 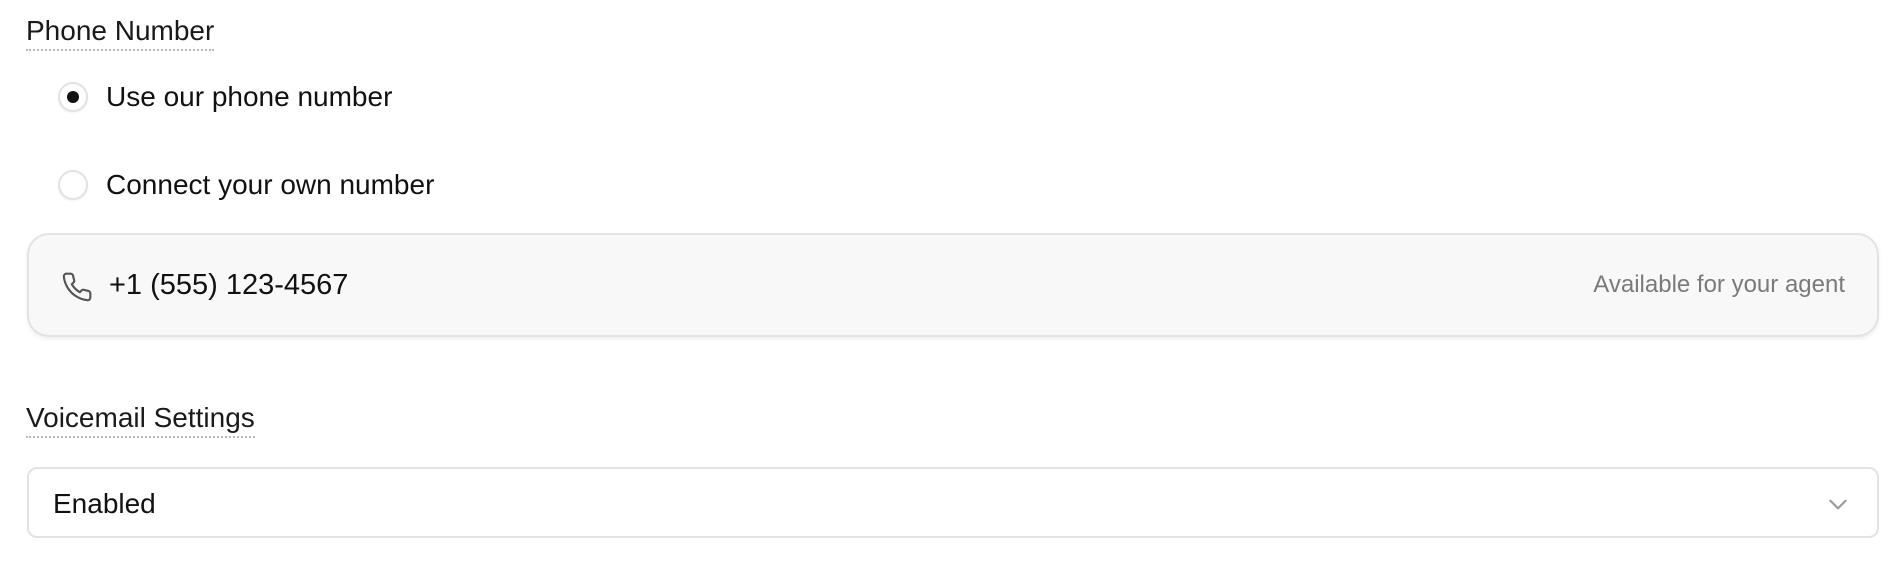 What do you see at coordinates (140, 419) in the screenshot?
I see `voicemail-settings-section-label: Voicemail Settings` at bounding box center [140, 419].